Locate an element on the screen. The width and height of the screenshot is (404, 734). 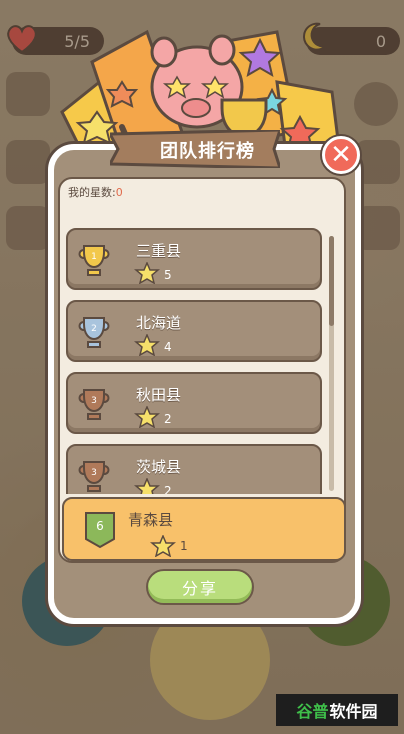
svg-text: 1 is located at coordinates (94, 257).